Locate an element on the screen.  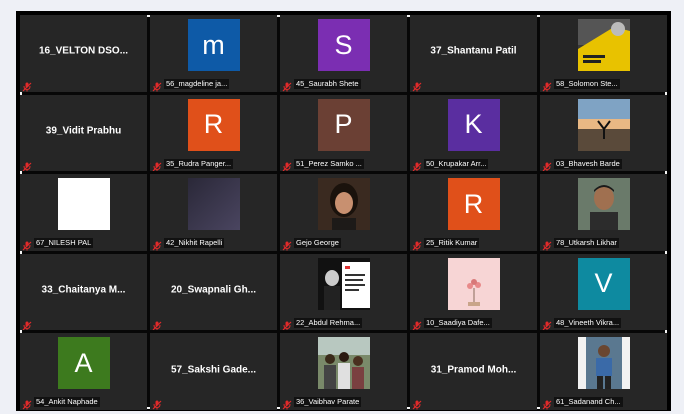
participant-tile: Gejo George is located at coordinates (343, 212).